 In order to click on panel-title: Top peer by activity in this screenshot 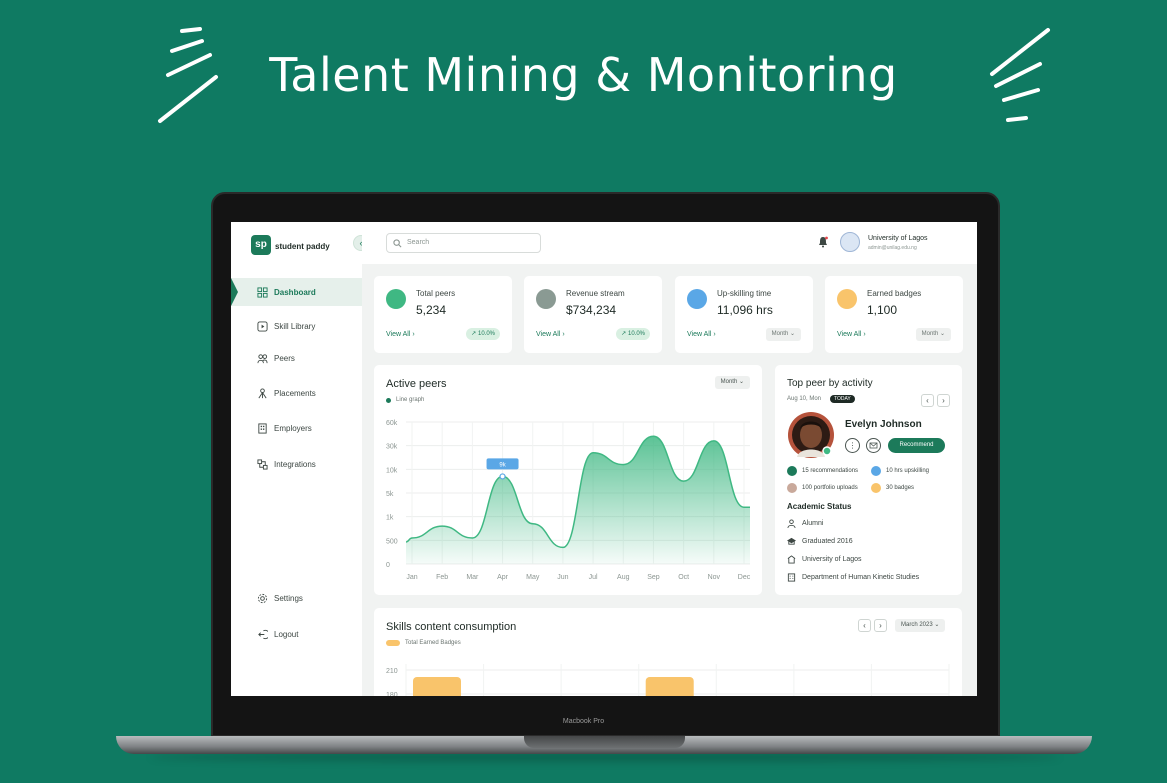, I will do `click(830, 383)`.